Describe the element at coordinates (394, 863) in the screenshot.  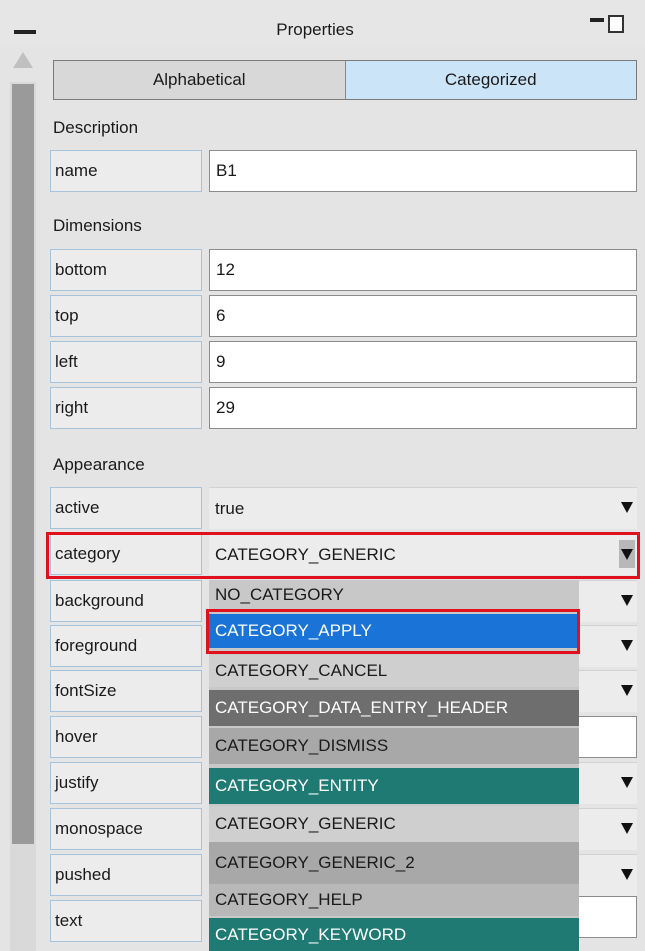
I see `dropdown-option: CATEGORY_GENERIC_2` at that location.